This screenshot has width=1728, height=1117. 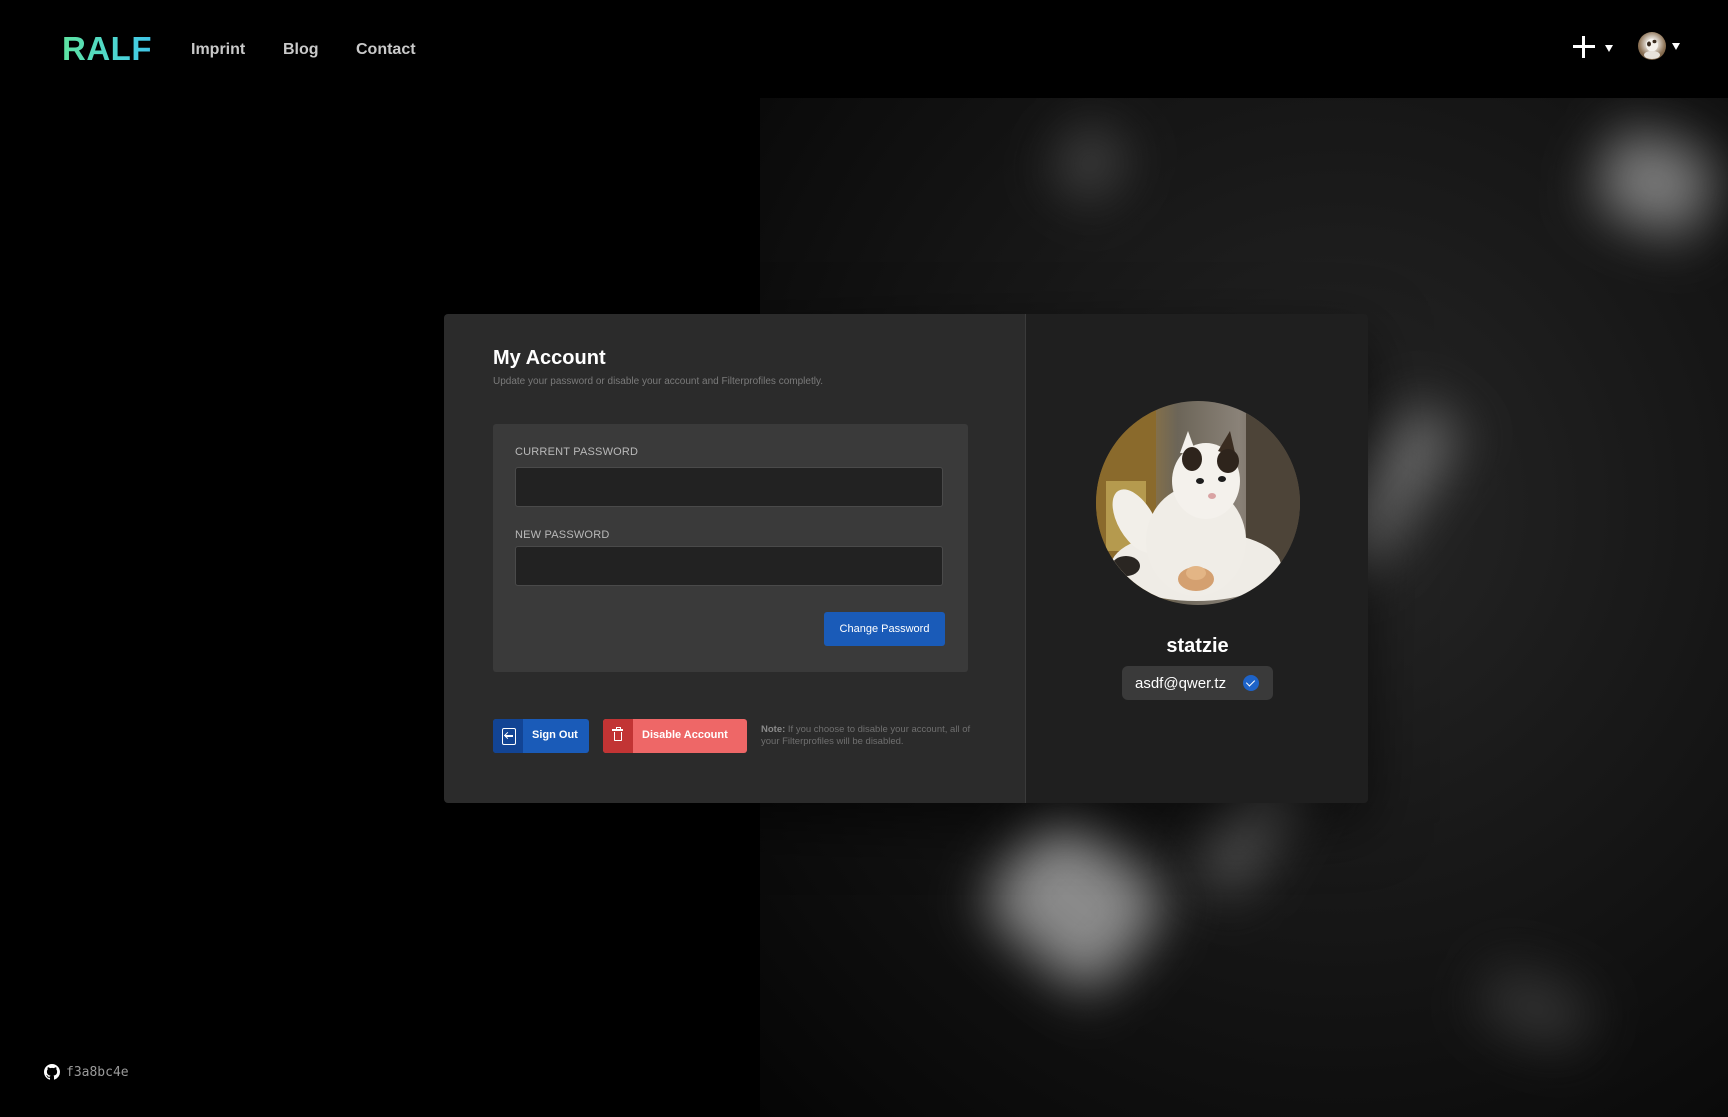 I want to click on trash-icon, so click(x=617, y=734).